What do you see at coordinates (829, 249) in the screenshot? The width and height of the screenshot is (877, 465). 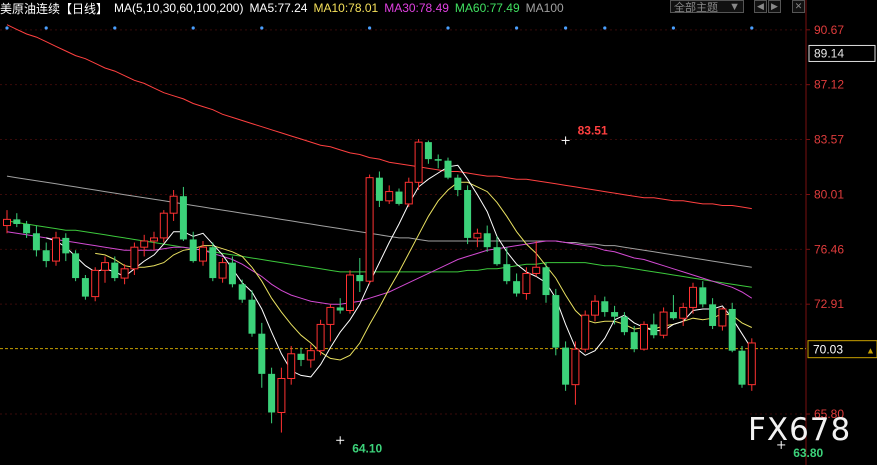 I see `price-tick-label: 76.46` at bounding box center [829, 249].